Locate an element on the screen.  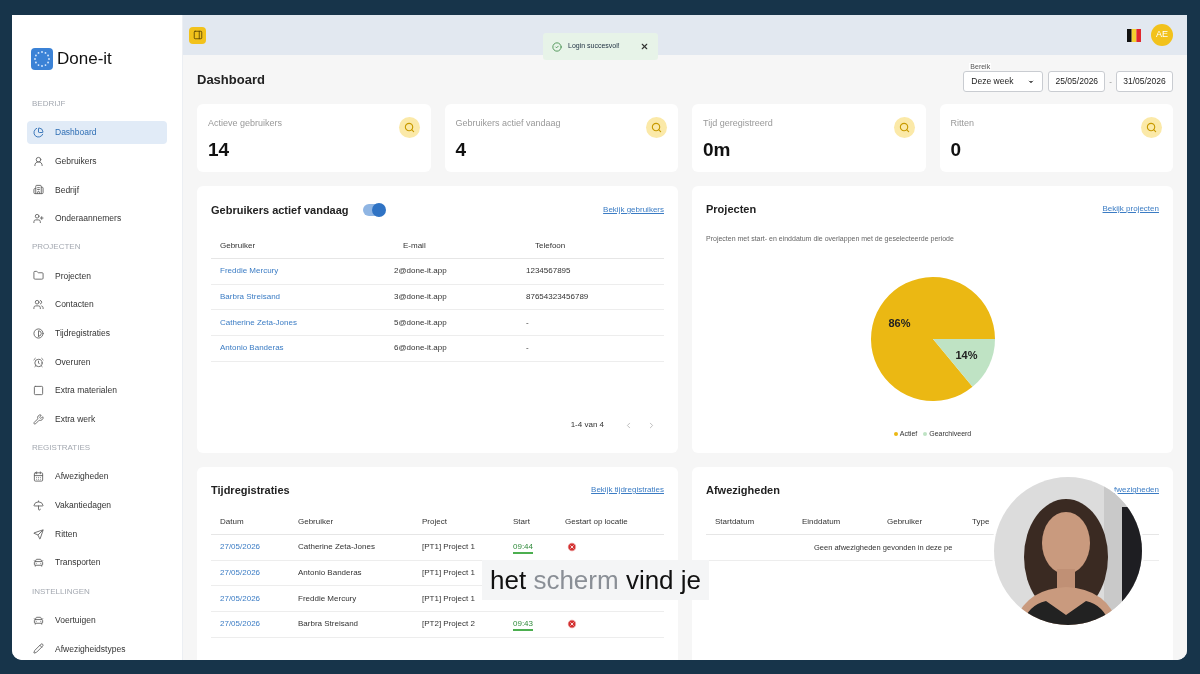
logo-icon is located at coordinates (42, 58).